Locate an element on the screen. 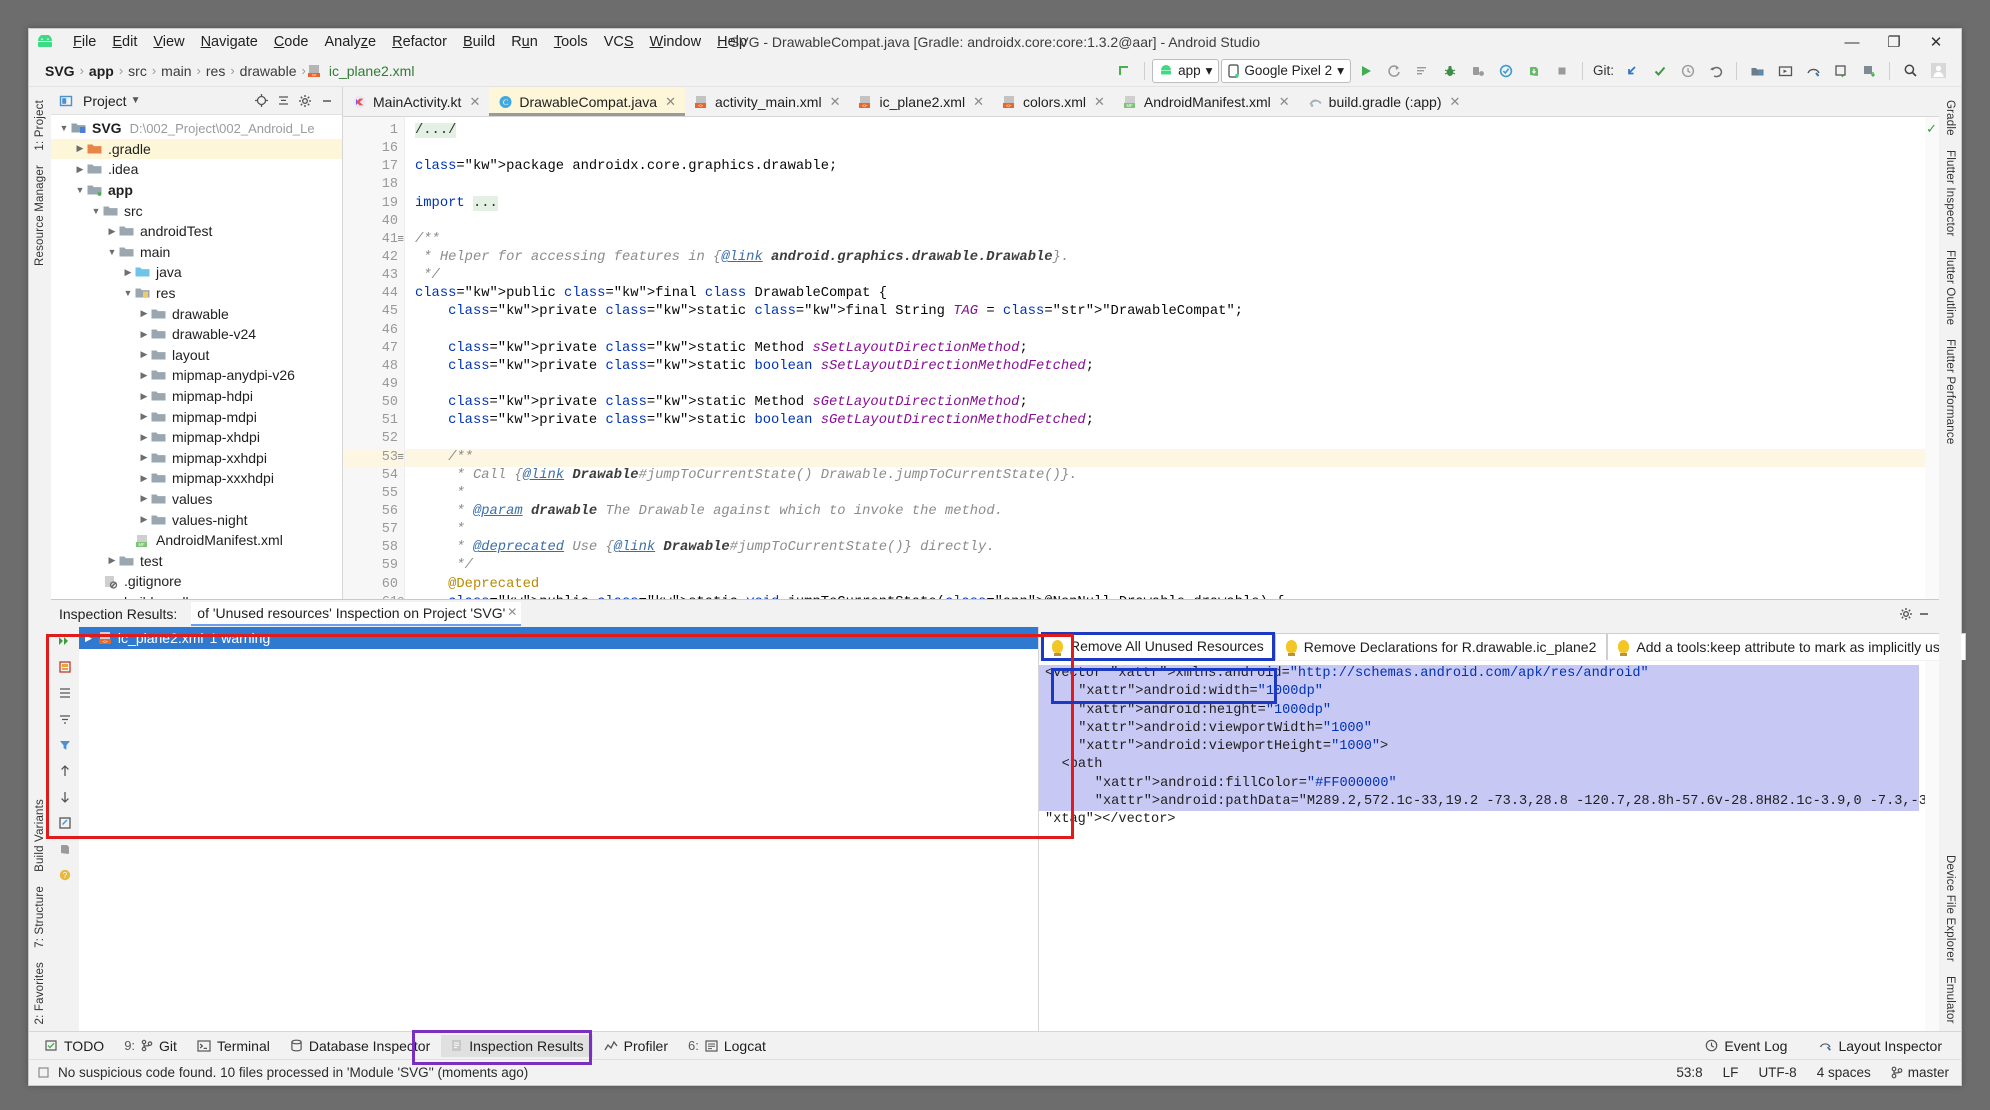 This screenshot has height=1110, width=1990. debug-icon is located at coordinates (1450, 71).